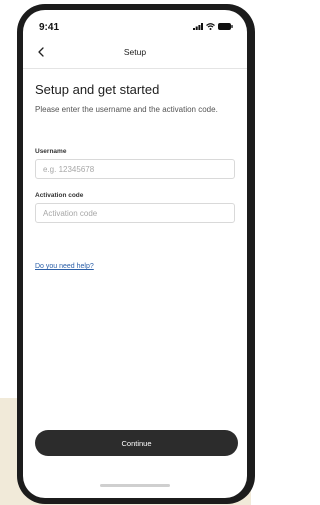  I want to click on status-icons, so click(213, 26).